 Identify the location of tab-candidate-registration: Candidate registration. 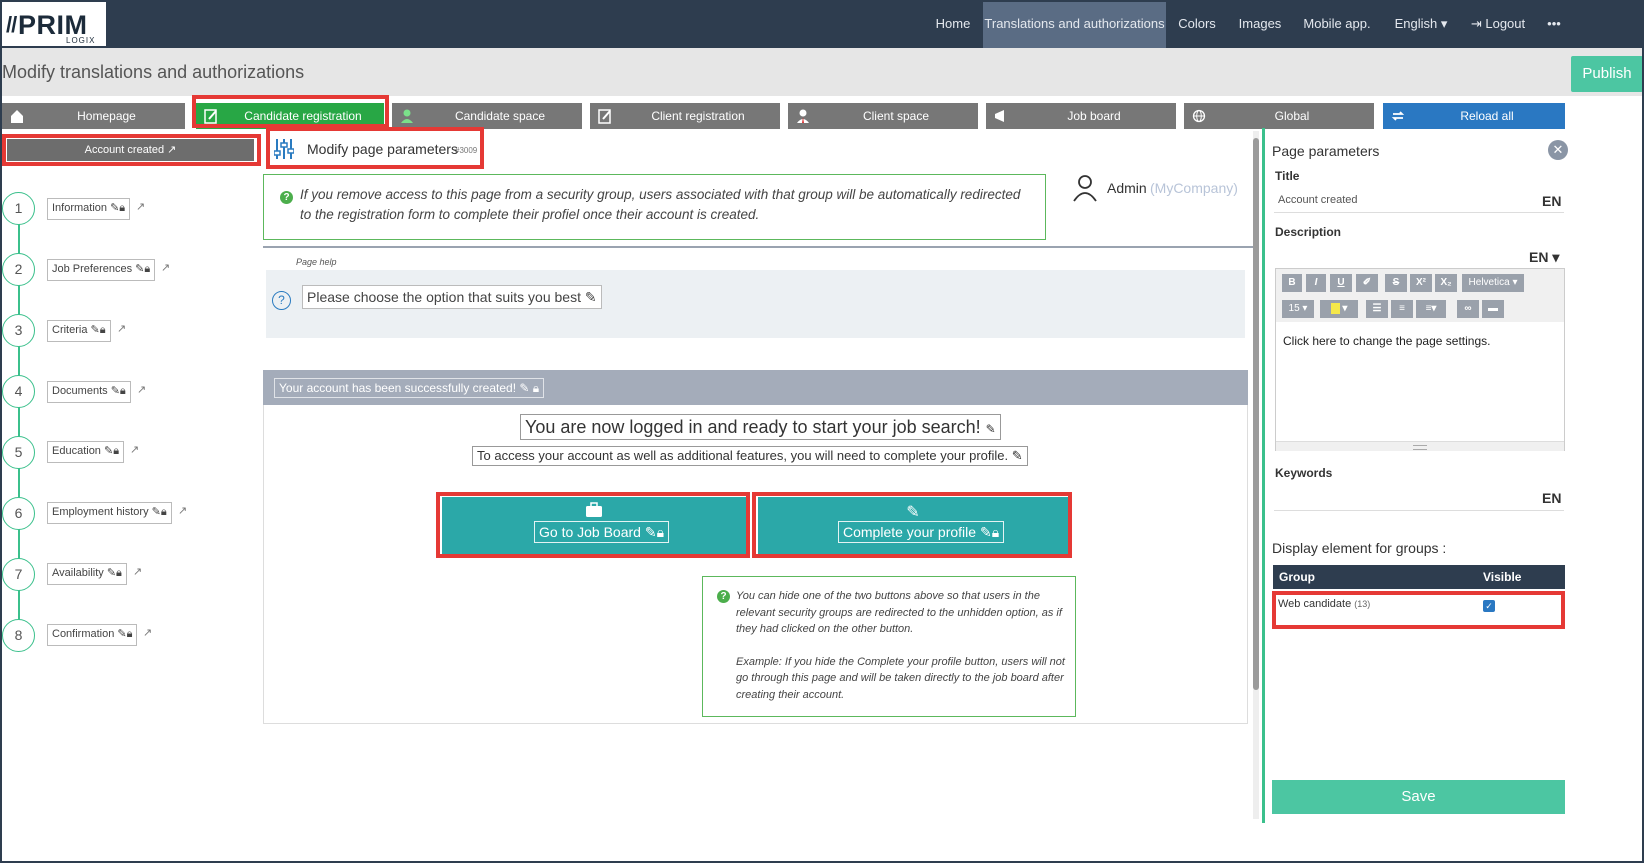
(290, 116).